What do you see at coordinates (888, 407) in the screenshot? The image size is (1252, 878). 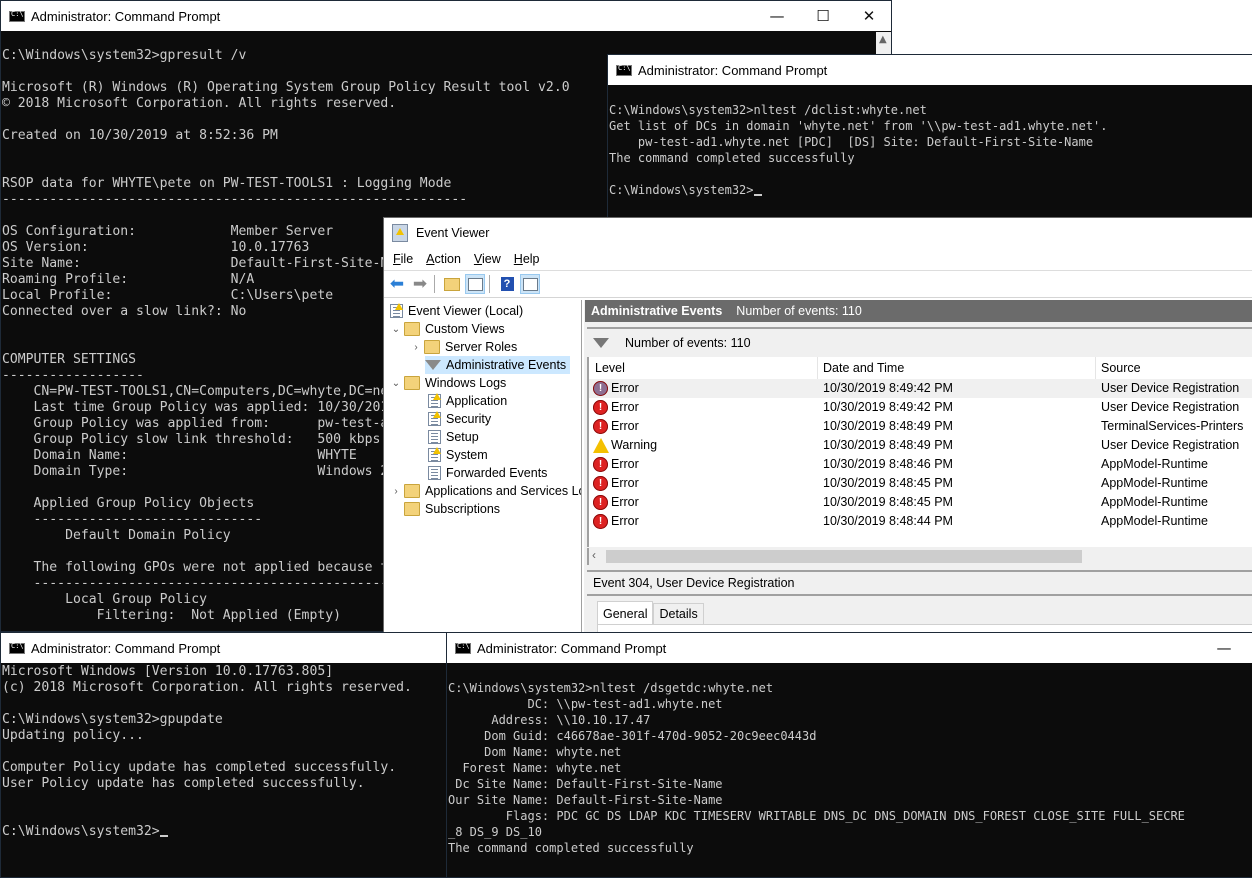 I see `cell-datetime: 10/30/2019 8:49:42 PM` at bounding box center [888, 407].